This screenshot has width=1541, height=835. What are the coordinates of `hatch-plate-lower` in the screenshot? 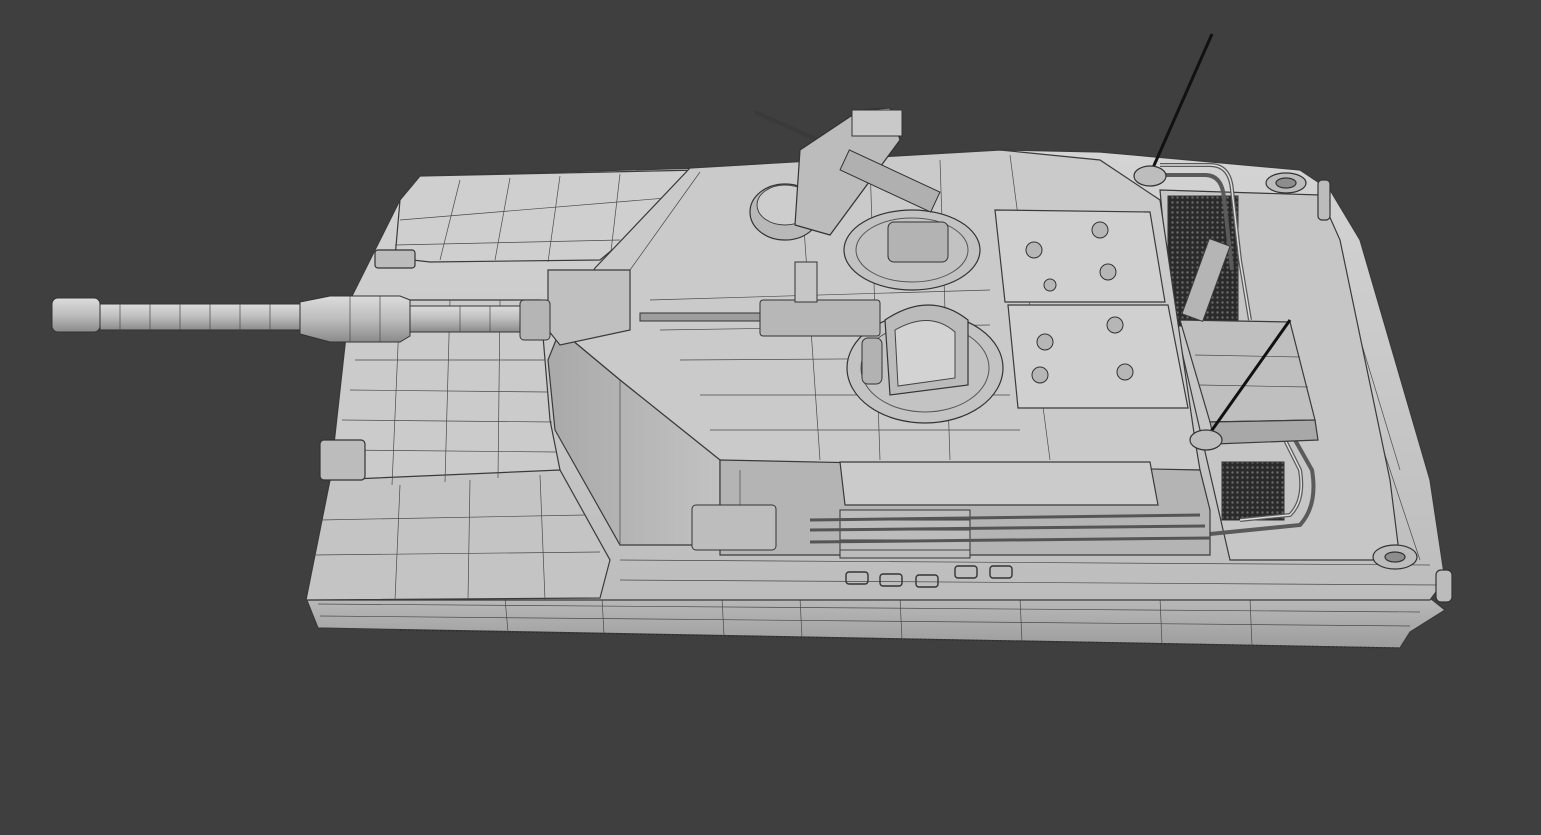 It's located at (1098, 356).